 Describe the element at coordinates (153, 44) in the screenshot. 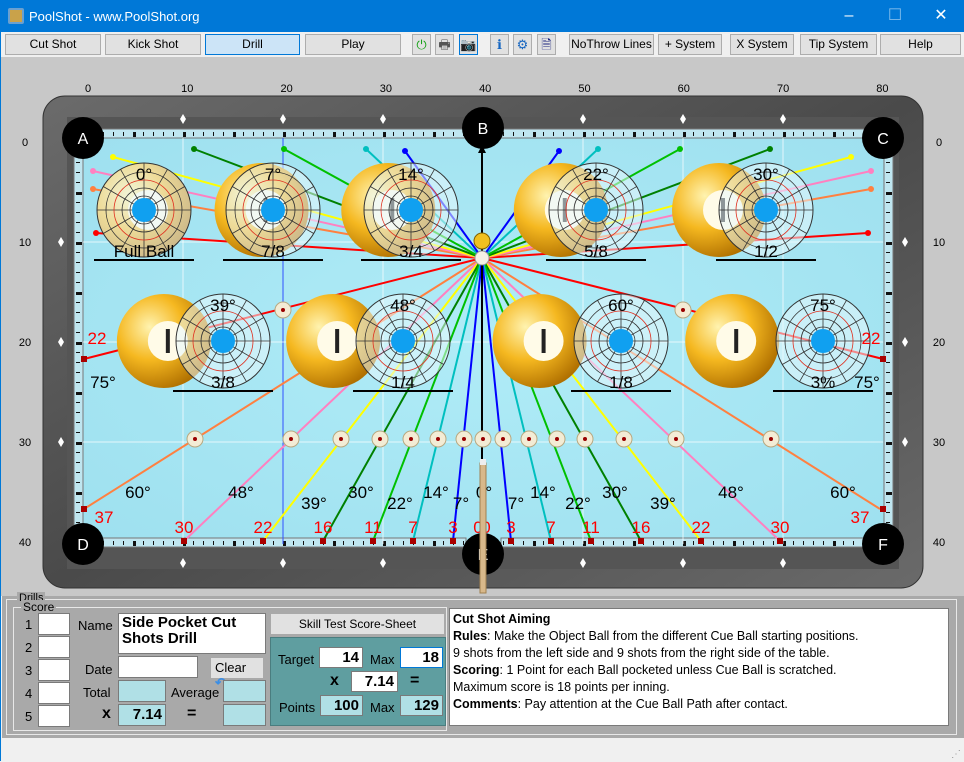

I see `kick-shot-button: Kick Shot` at that location.